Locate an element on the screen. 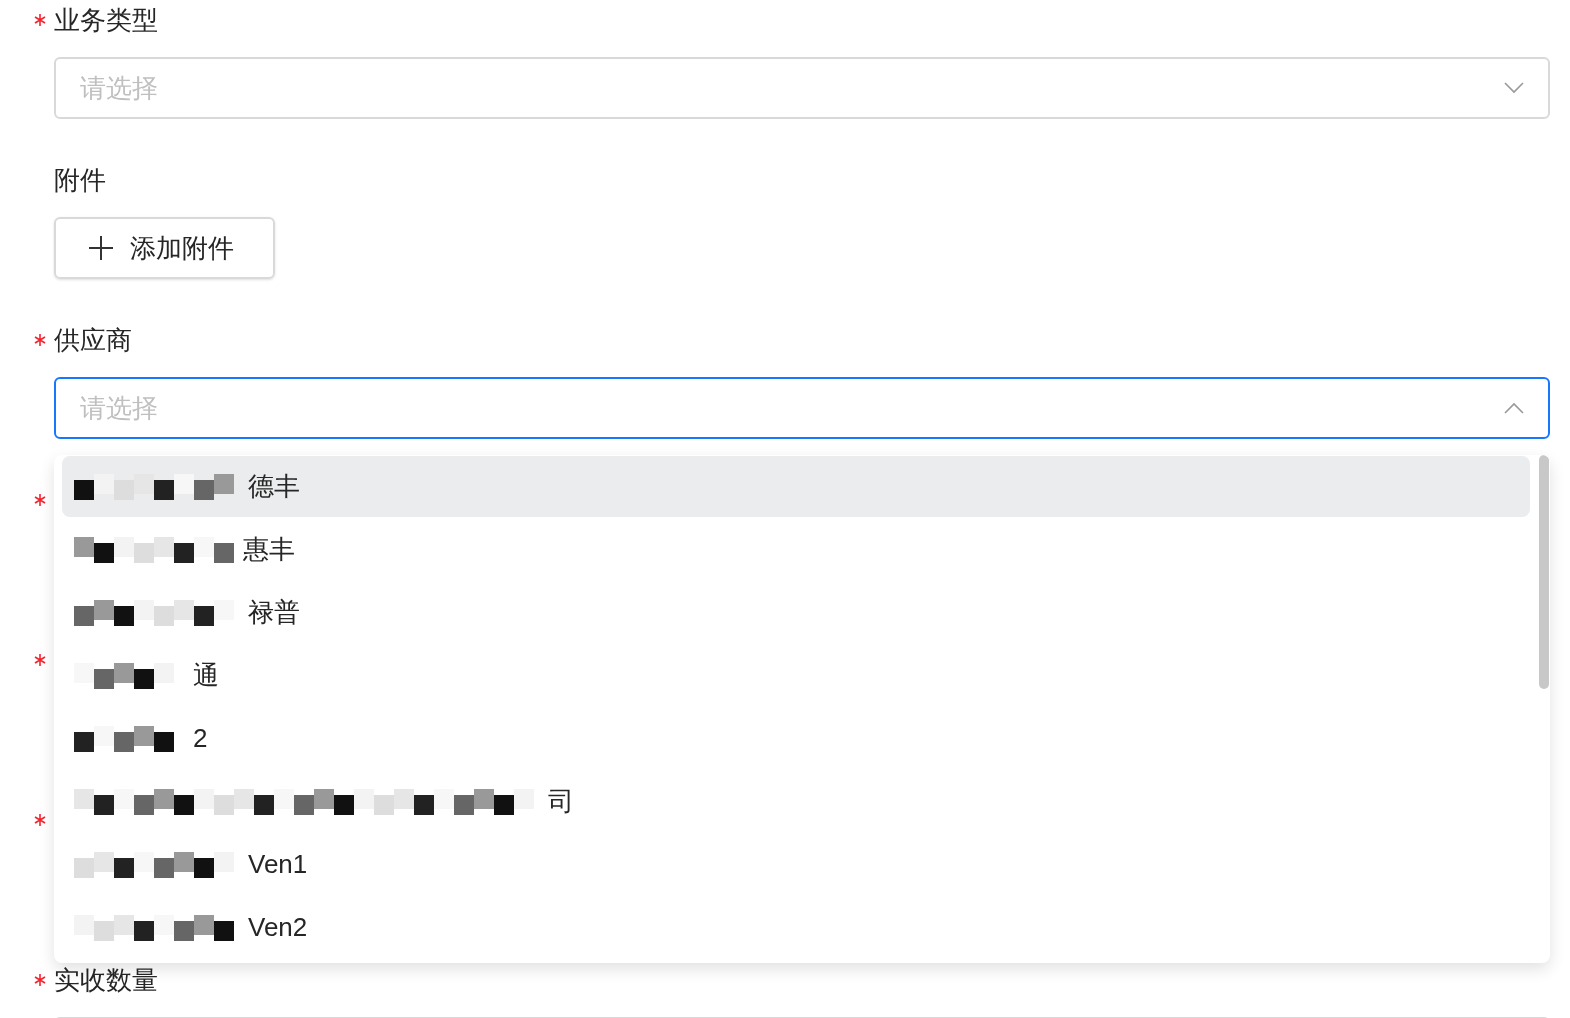  dropdown-option: Ven2 is located at coordinates (796, 927).